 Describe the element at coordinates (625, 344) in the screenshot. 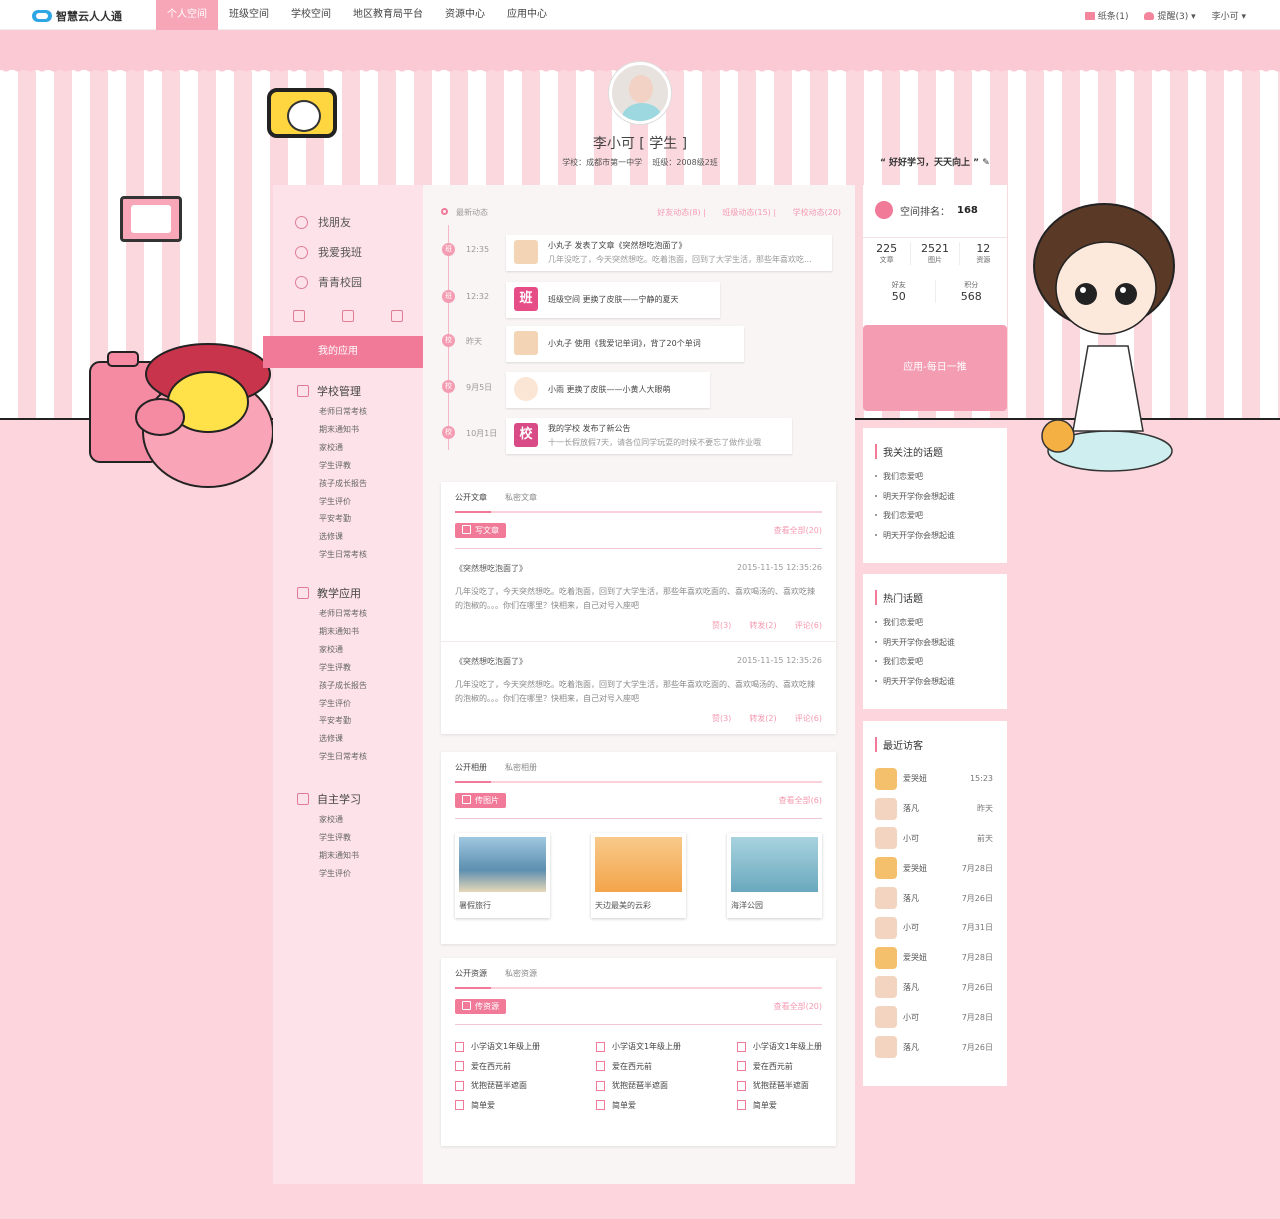

I see `timeline-card: 小丸子 使用《我爱记单词》，背了20个单词` at that location.